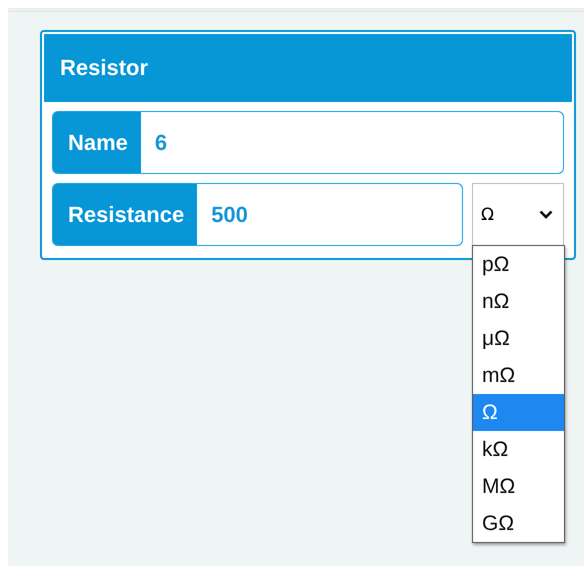 Image resolution: width=584 pixels, height=566 pixels. What do you see at coordinates (97, 142) in the screenshot?
I see `field-label: Name` at bounding box center [97, 142].